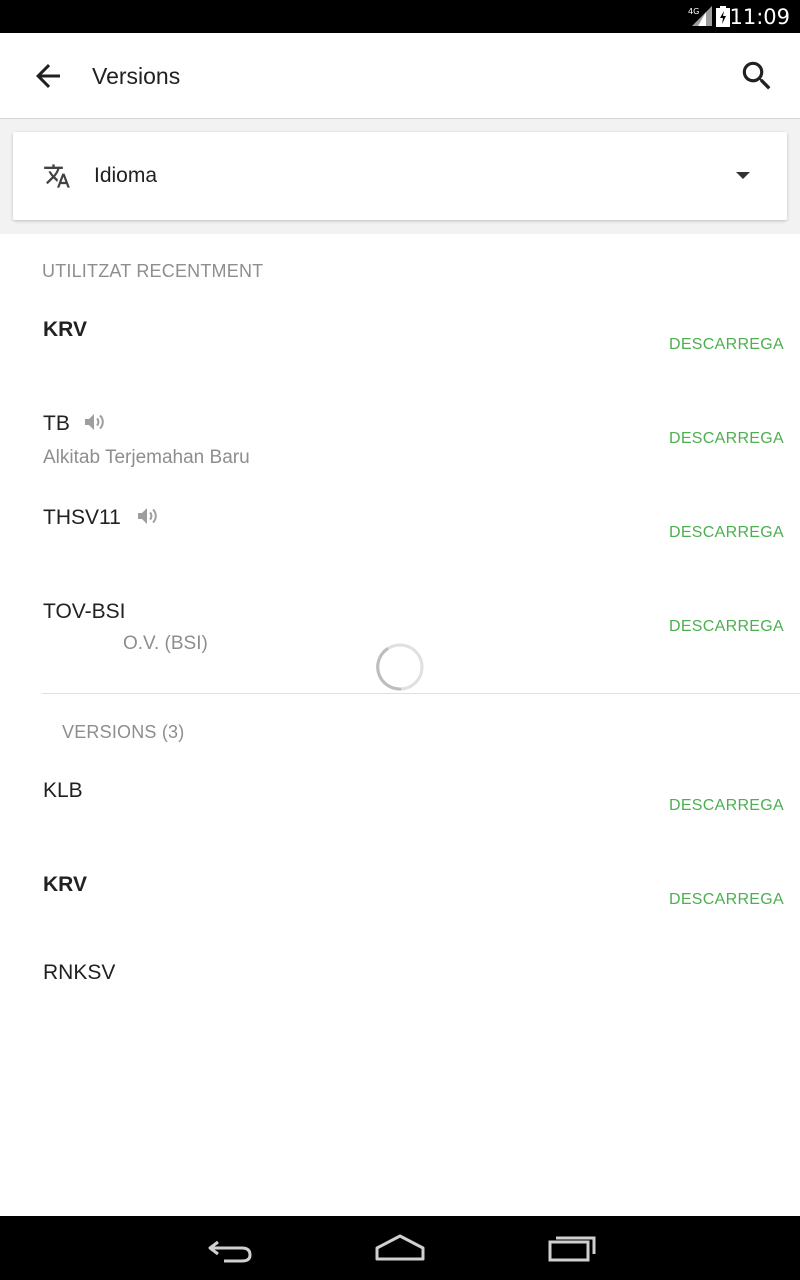 Image resolution: width=800 pixels, height=1280 pixels. Describe the element at coordinates (126, 175) in the screenshot. I see `language-label: Idioma` at that location.